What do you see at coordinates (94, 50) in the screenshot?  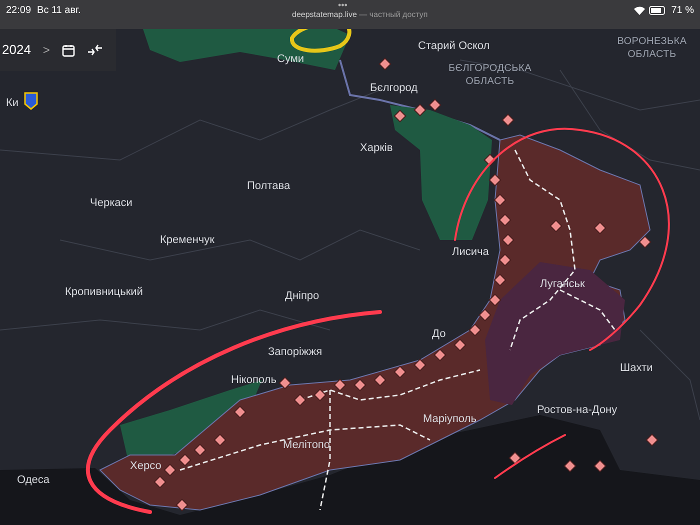 I see `collapse-icon` at bounding box center [94, 50].